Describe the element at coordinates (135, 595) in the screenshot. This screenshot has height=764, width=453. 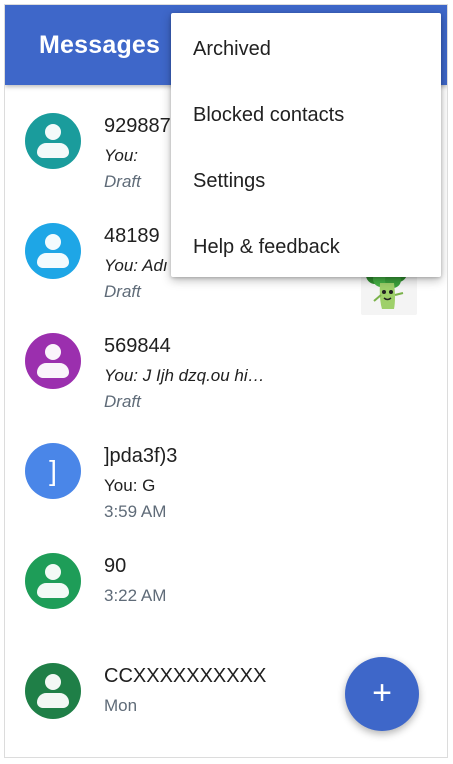
I see `conversation-time: 3:22 AM` at that location.